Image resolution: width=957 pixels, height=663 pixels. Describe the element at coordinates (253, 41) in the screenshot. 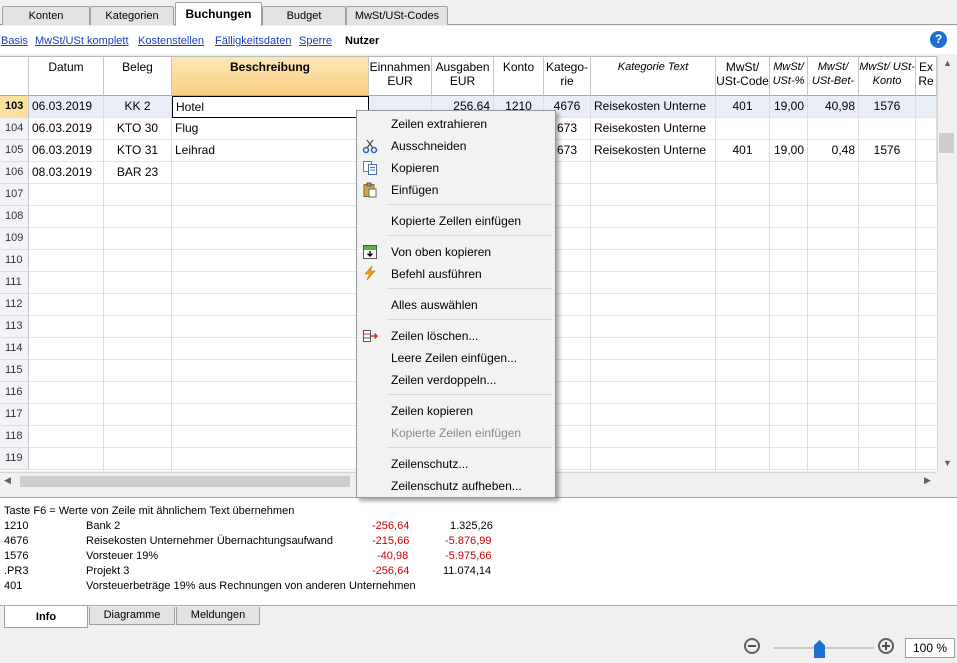

I see `view-faelligkeitsdaten: Fälligkeitsdaten` at that location.